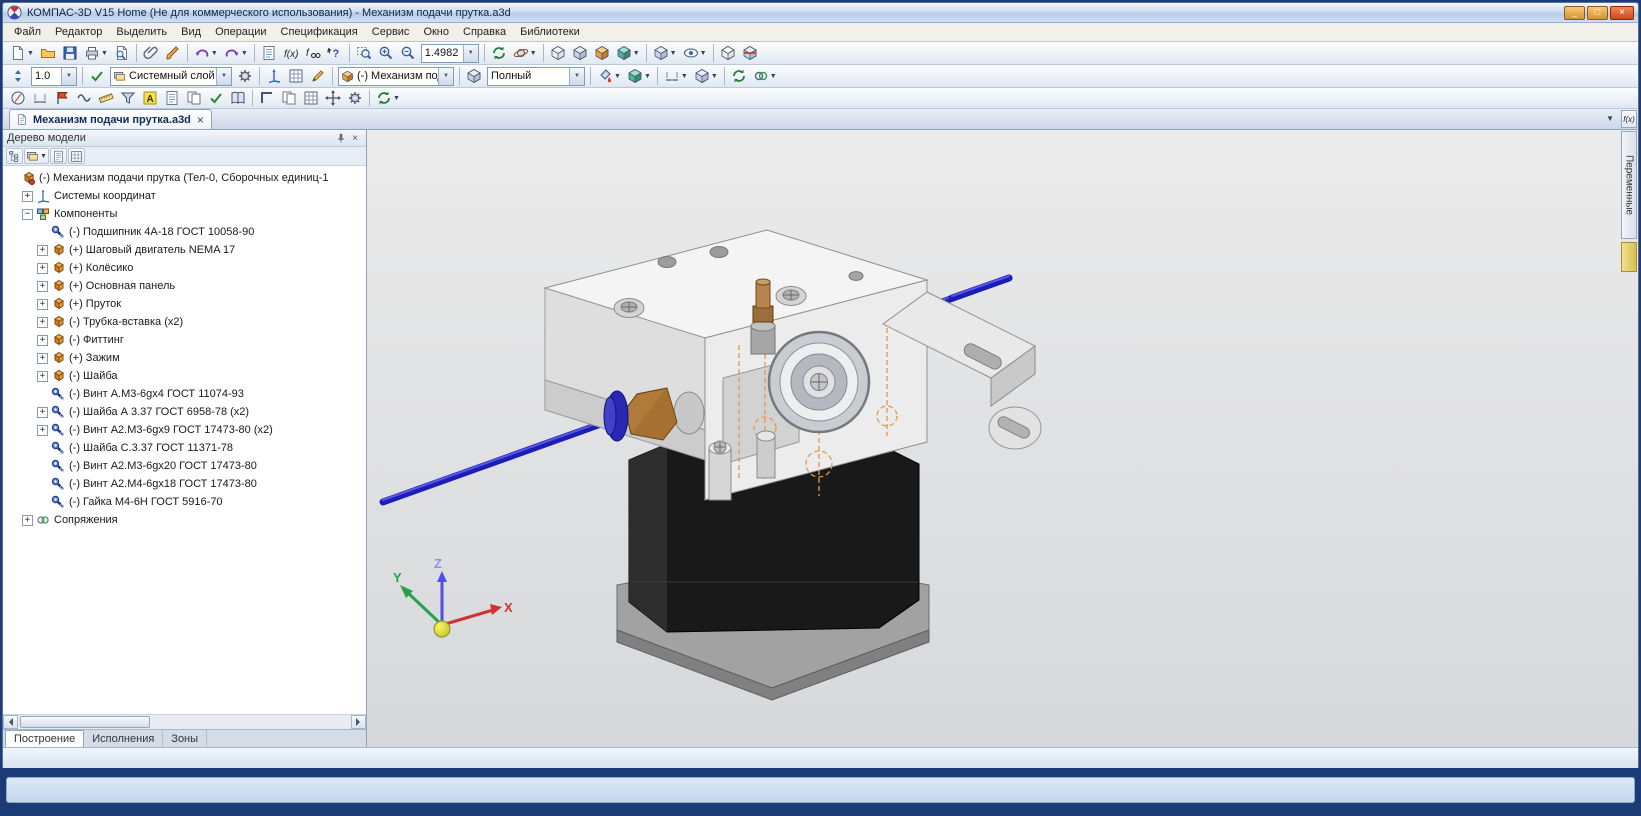  What do you see at coordinates (48, 53) in the screenshot?
I see `open-document-button` at bounding box center [48, 53].